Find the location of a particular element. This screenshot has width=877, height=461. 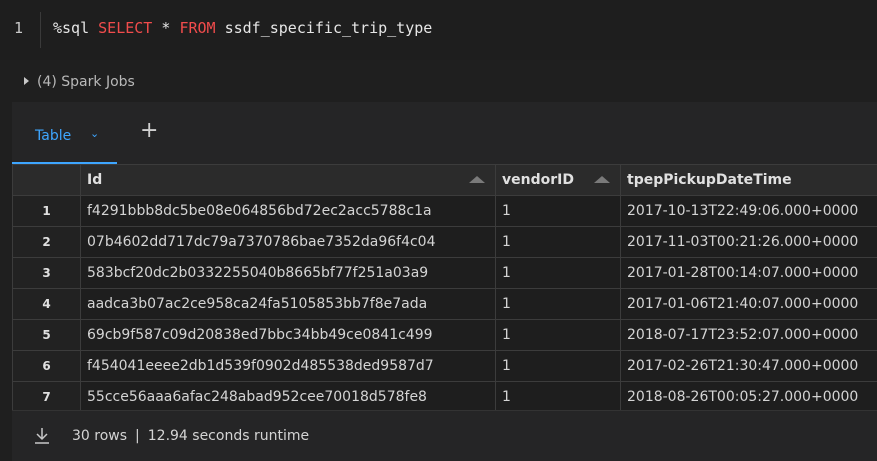

cell-pickup: 2018-08-26T00:05:27.000+0000 is located at coordinates (749, 396).